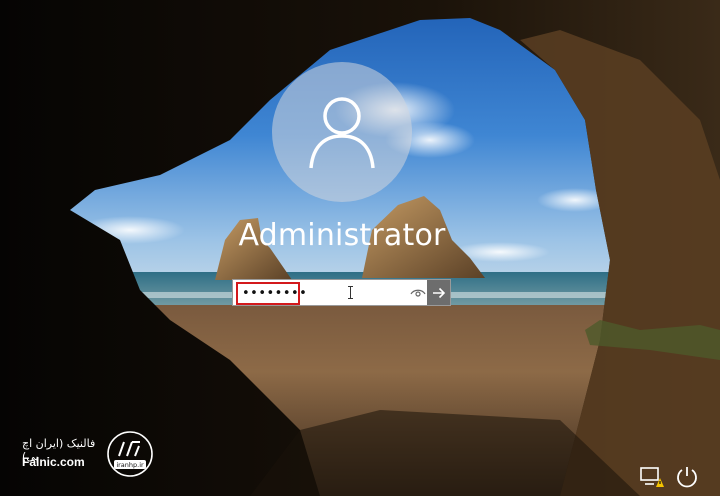 The height and width of the screenshot is (496, 720). I want to click on password-field: ••••••••, so click(341, 292).